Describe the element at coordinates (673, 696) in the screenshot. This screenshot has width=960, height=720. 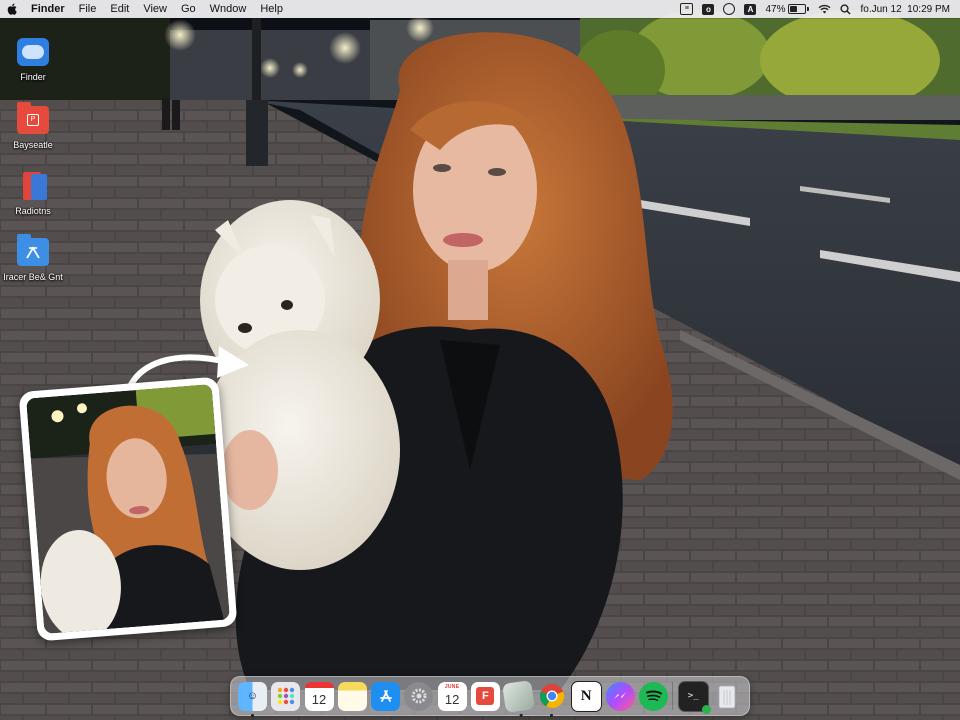
I see `dock-separator` at that location.